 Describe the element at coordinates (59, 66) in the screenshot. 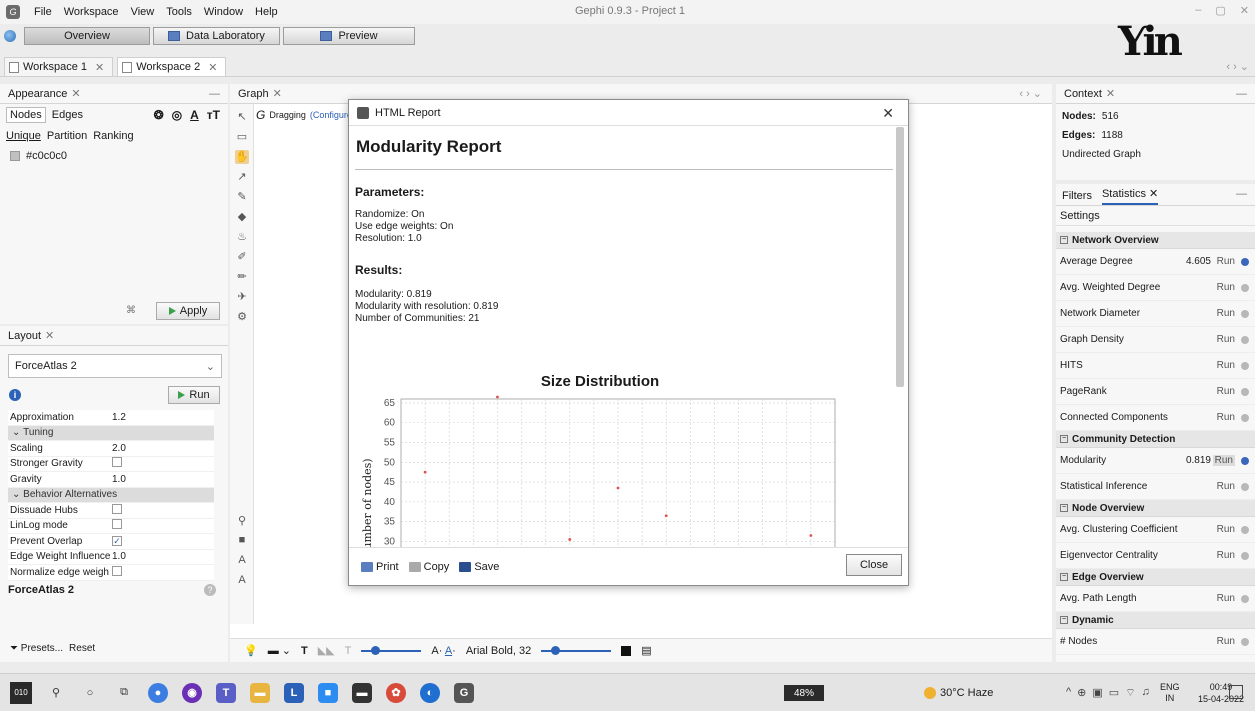

I see `tab-workspace-1: Workspace 1 ✕` at that location.